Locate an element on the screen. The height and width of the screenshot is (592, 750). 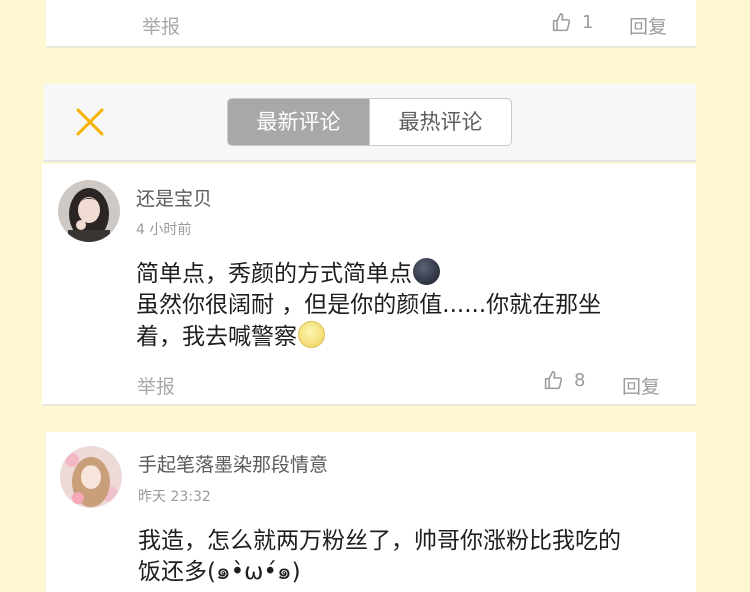
comment-line: 饭还多(๑•̀ω•́๑) is located at coordinates (219, 572).